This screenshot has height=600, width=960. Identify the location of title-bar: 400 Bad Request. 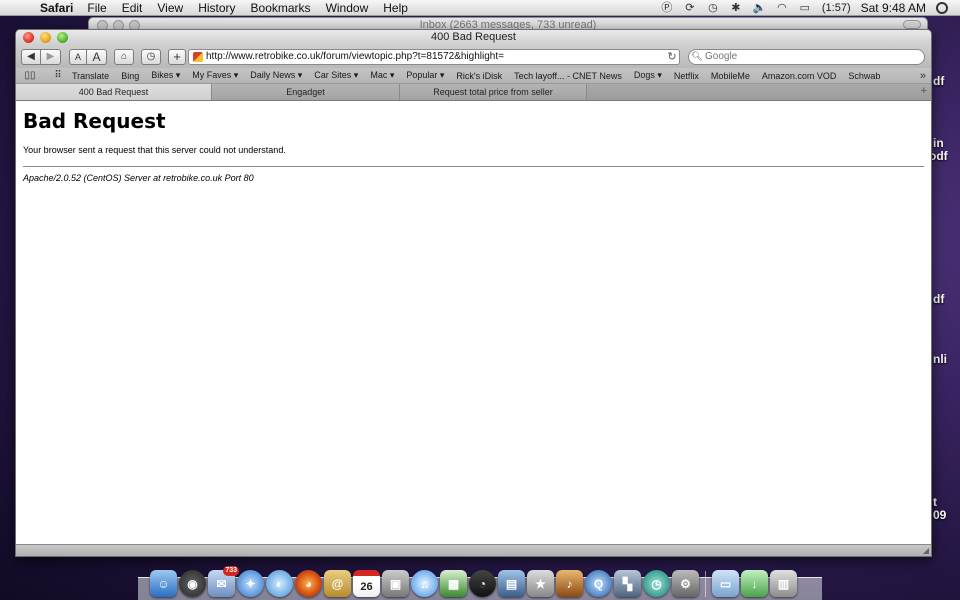
(473, 37).